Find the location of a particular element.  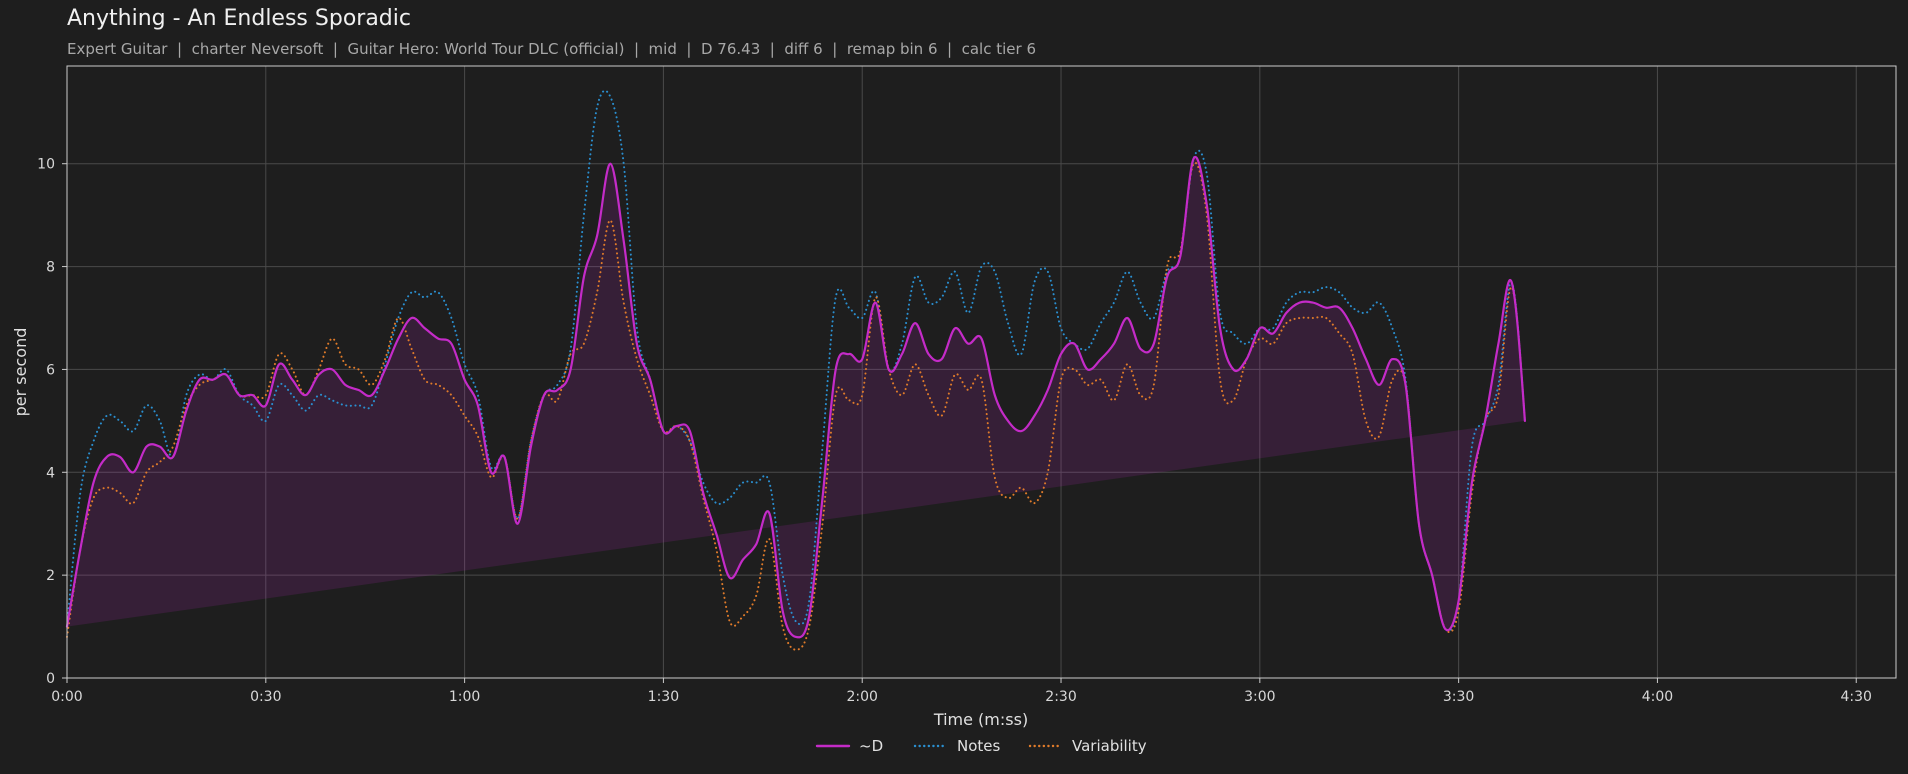

x-tick-label: 3:30 is located at coordinates (1458, 697).